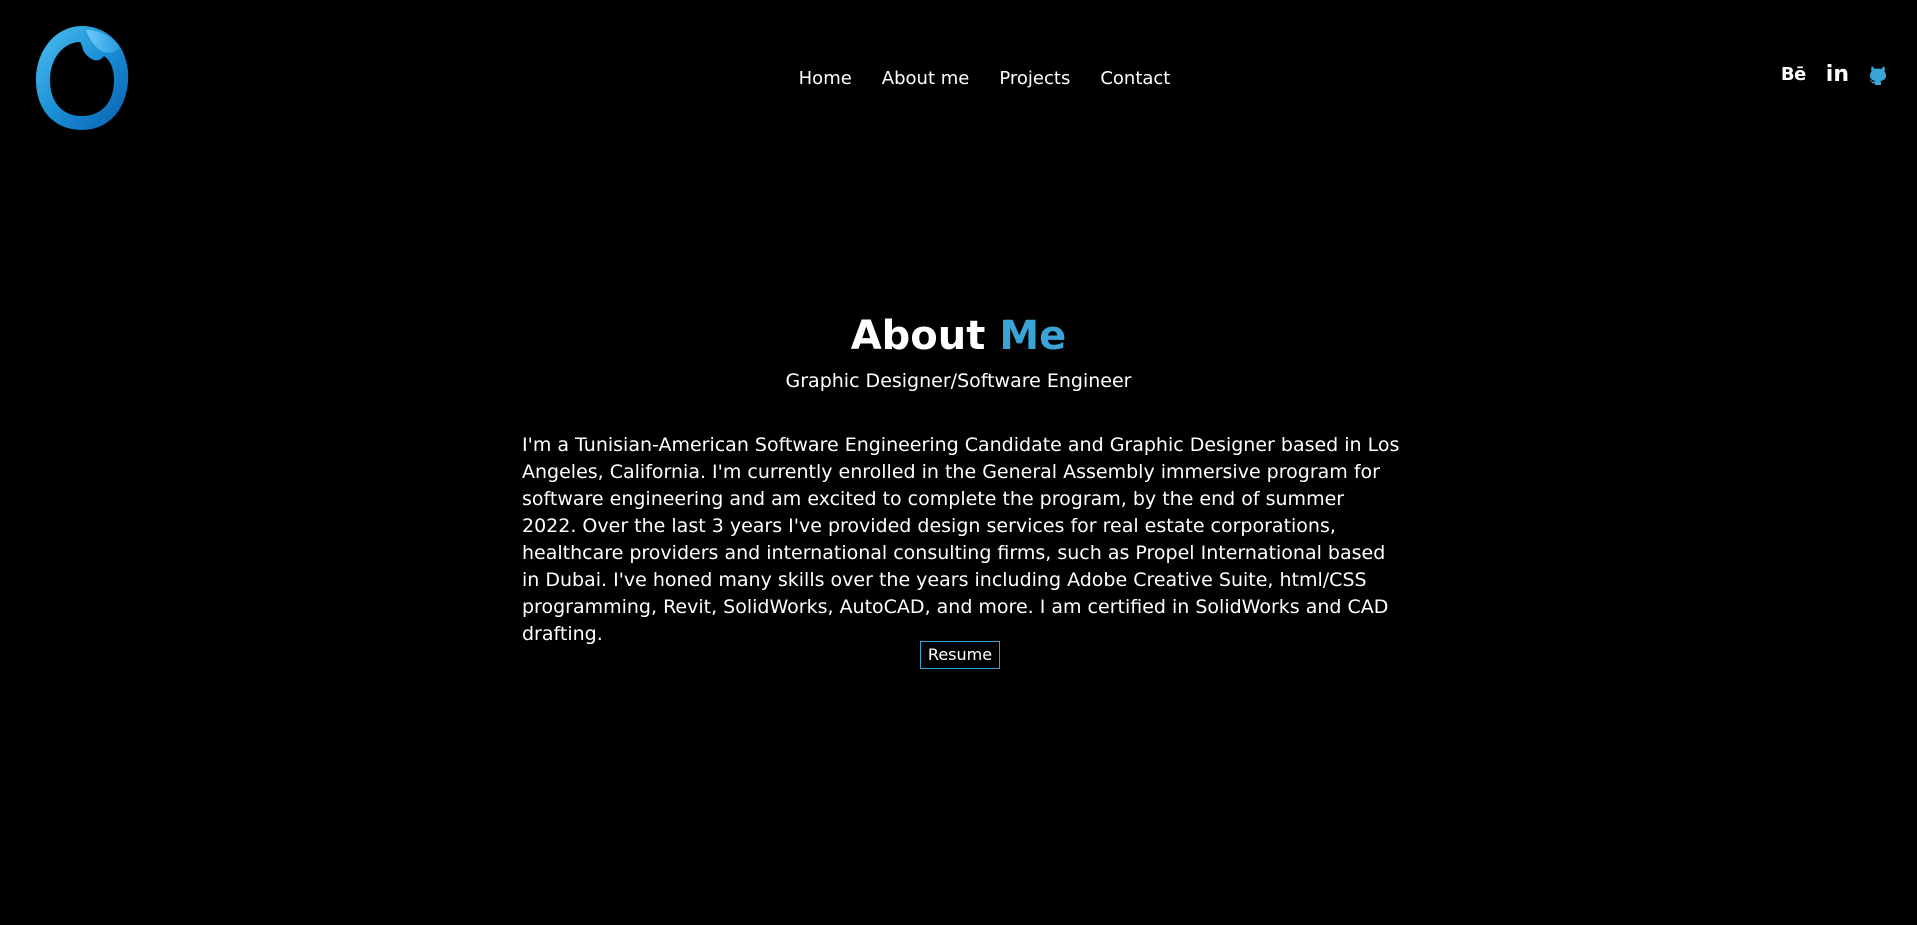  Describe the element at coordinates (1793, 74) in the screenshot. I see `behance-icon: Bē` at that location.